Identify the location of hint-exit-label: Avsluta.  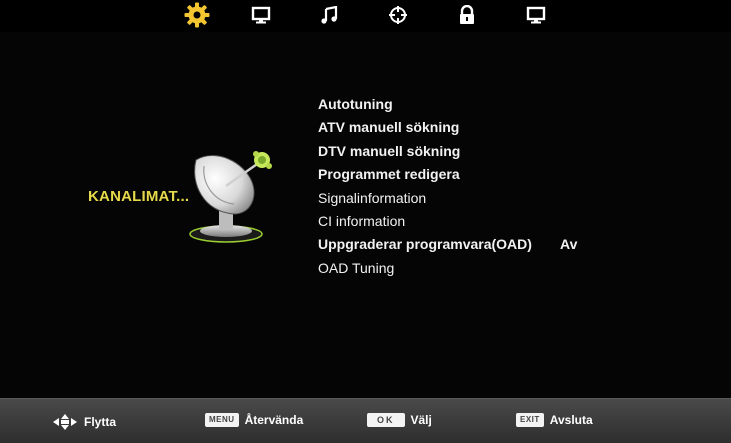
(571, 420).